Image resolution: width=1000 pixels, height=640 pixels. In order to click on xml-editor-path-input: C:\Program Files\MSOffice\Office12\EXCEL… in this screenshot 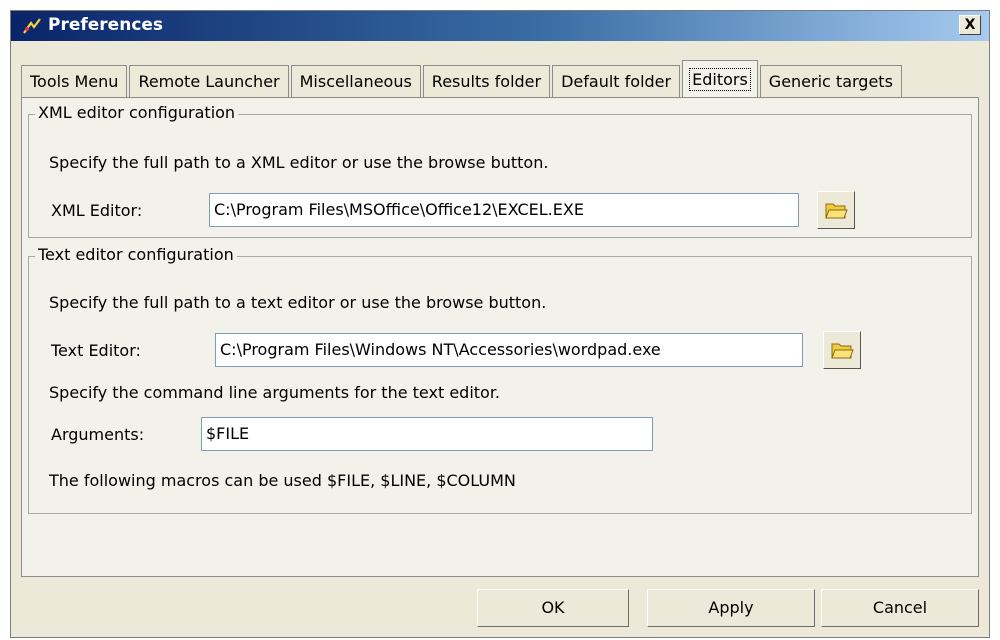, I will do `click(504, 210)`.